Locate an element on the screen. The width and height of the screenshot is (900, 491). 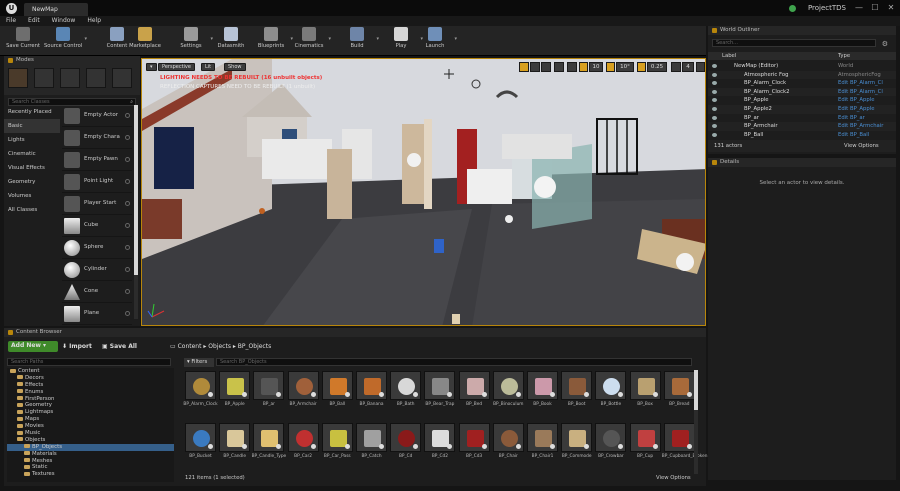
outliner-row-type-2: Edit BP_Alarm_Cl is located at coordinates (860, 83).